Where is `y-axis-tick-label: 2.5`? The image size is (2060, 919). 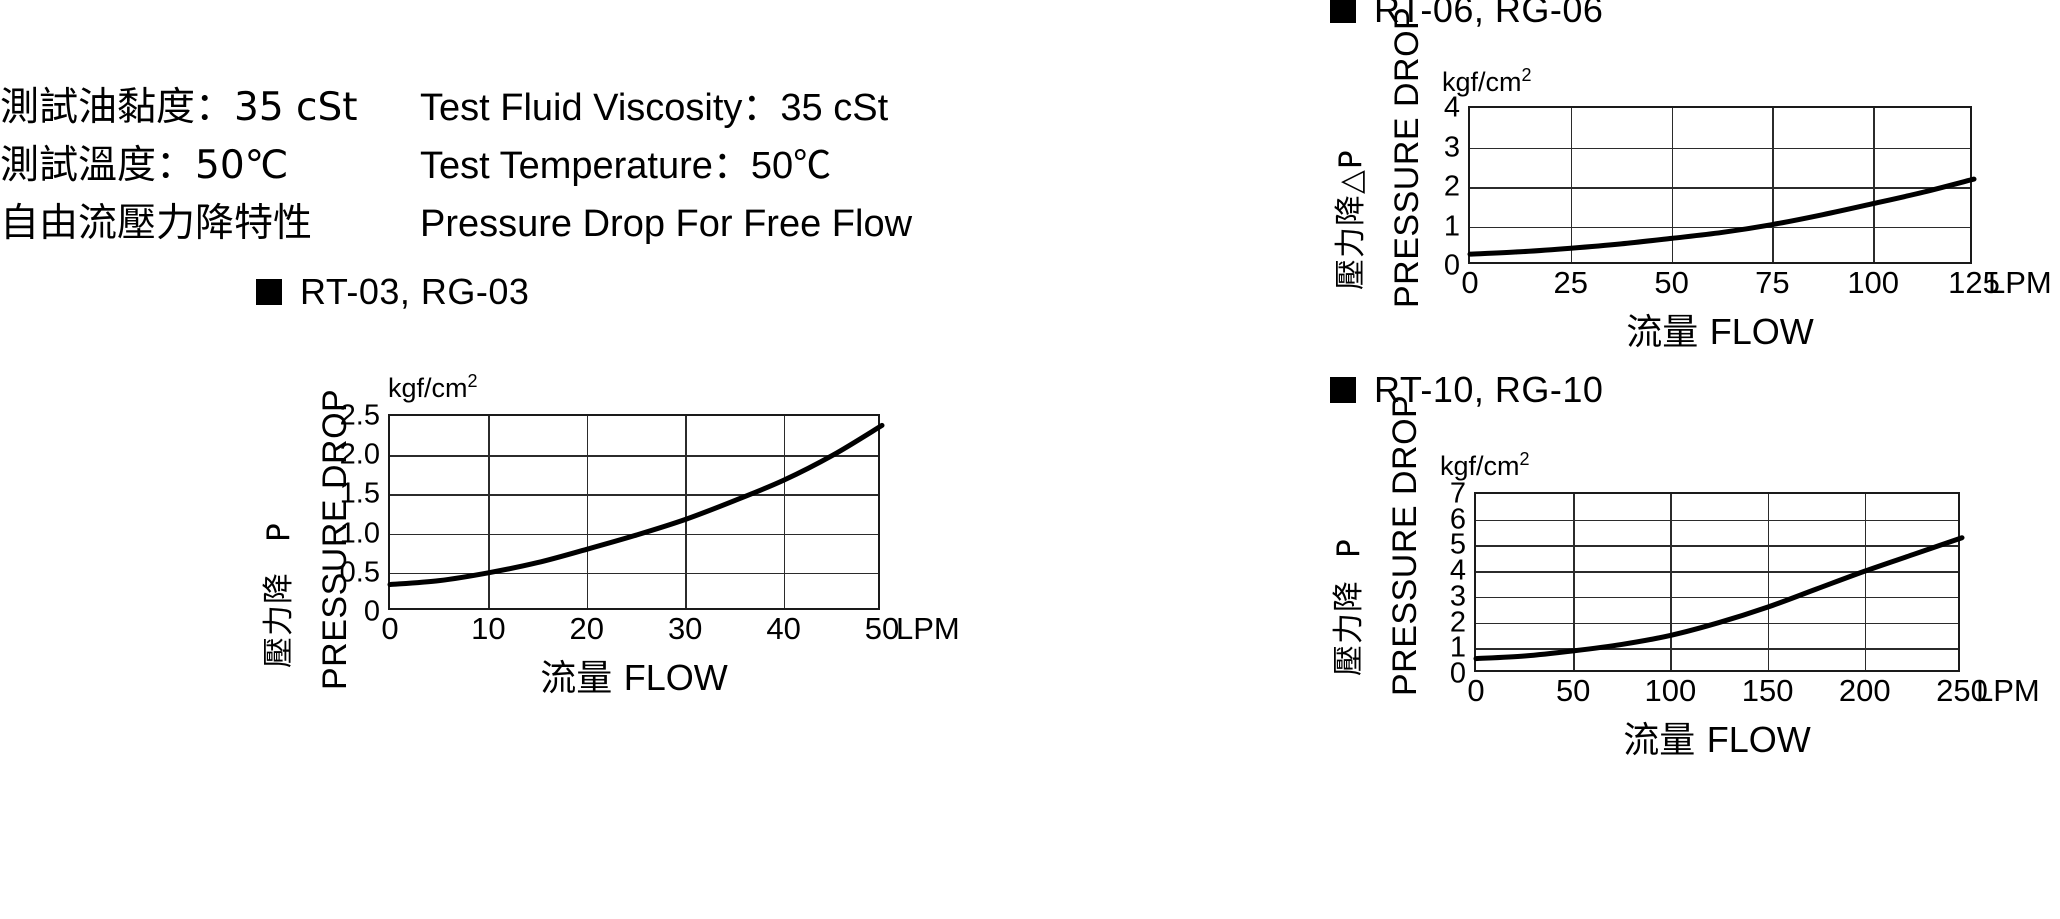
y-axis-tick-label: 2.5 is located at coordinates (359, 415).